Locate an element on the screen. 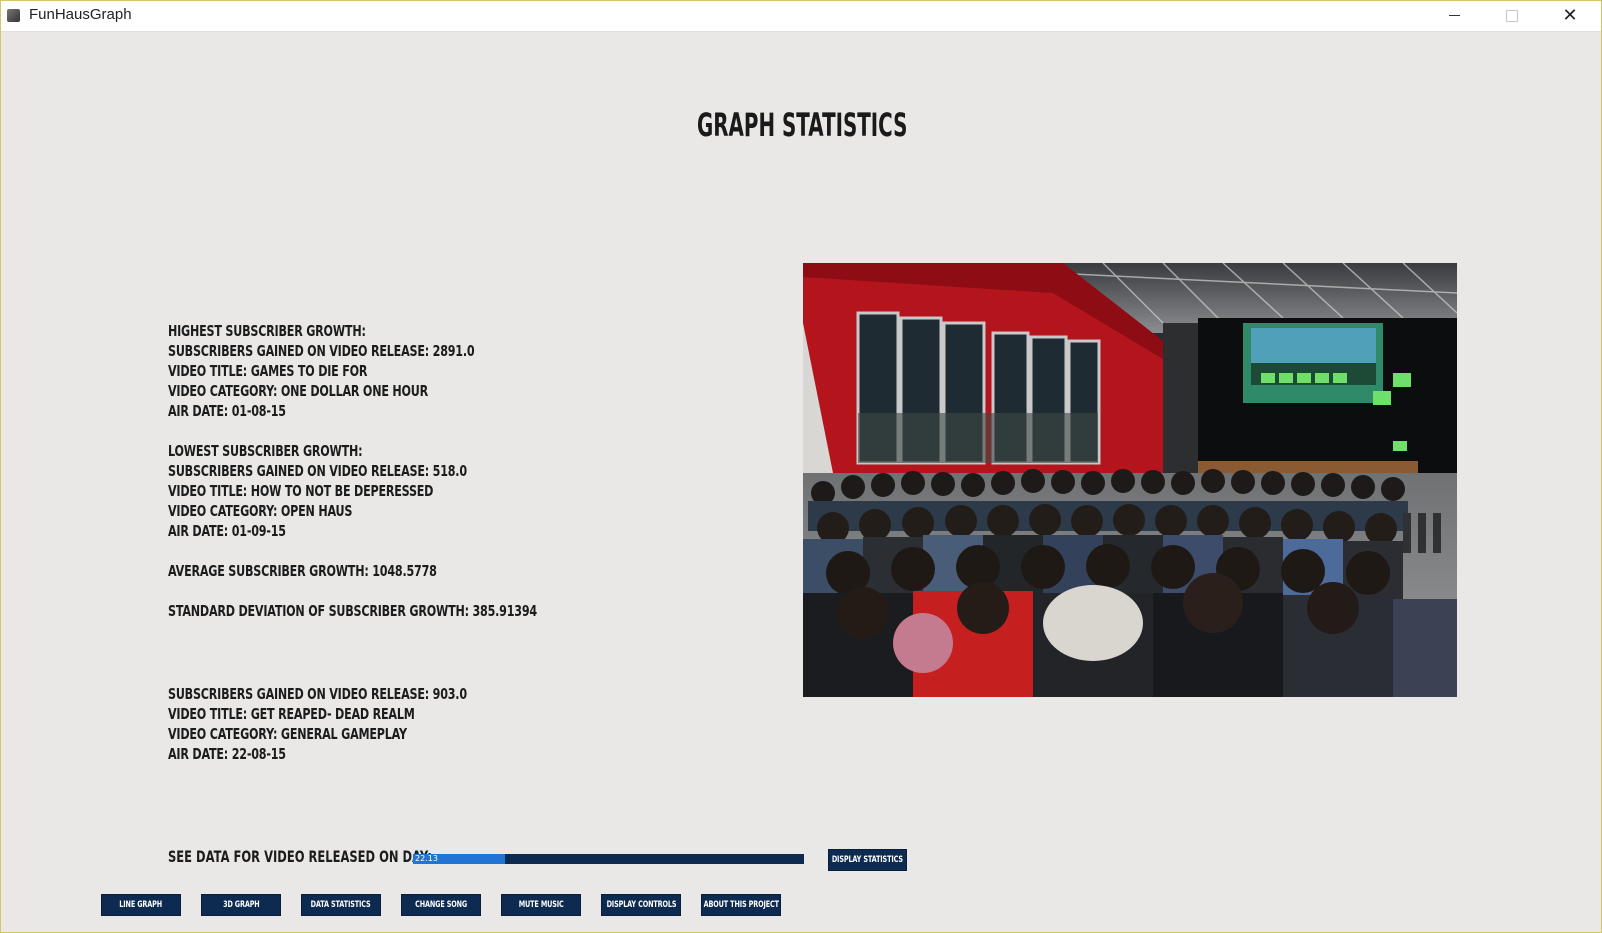 Image resolution: width=1602 pixels, height=933 pixels. 3d-graph-label: 3D GRAPH is located at coordinates (241, 905).